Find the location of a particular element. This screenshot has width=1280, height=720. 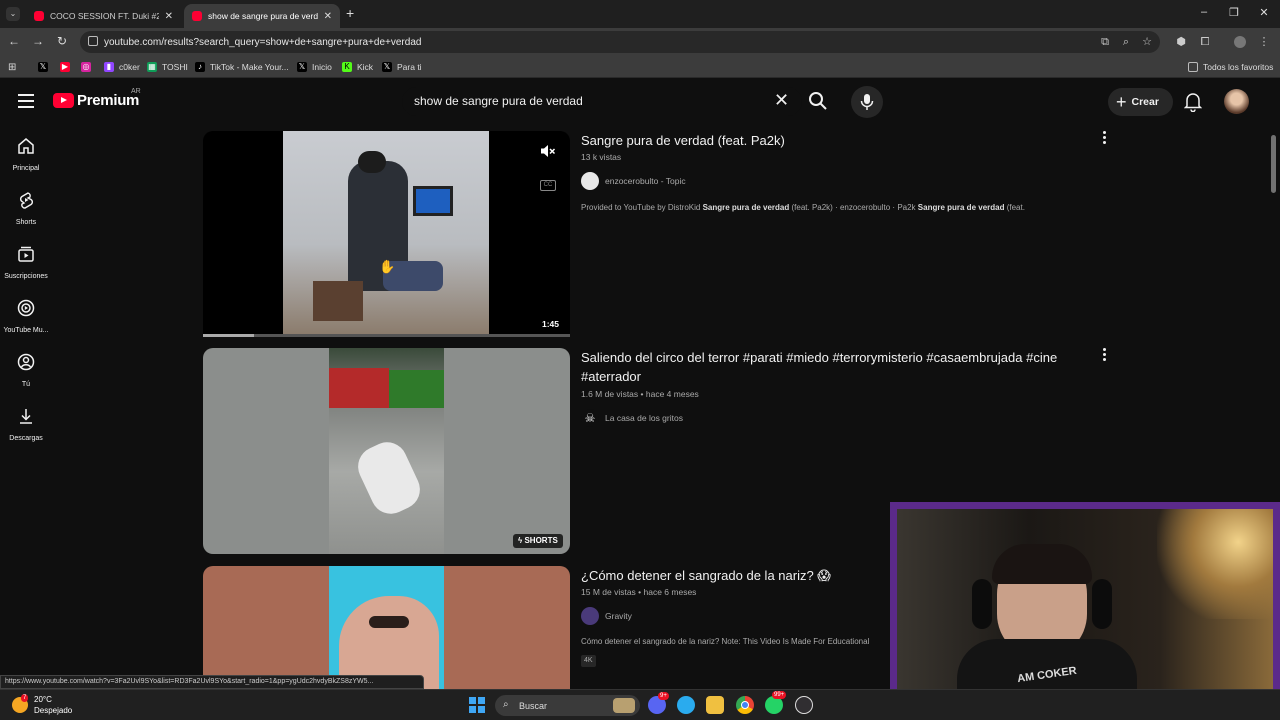

video-thumbnail-playing: CC 1:45 ✋ is located at coordinates (386, 234).